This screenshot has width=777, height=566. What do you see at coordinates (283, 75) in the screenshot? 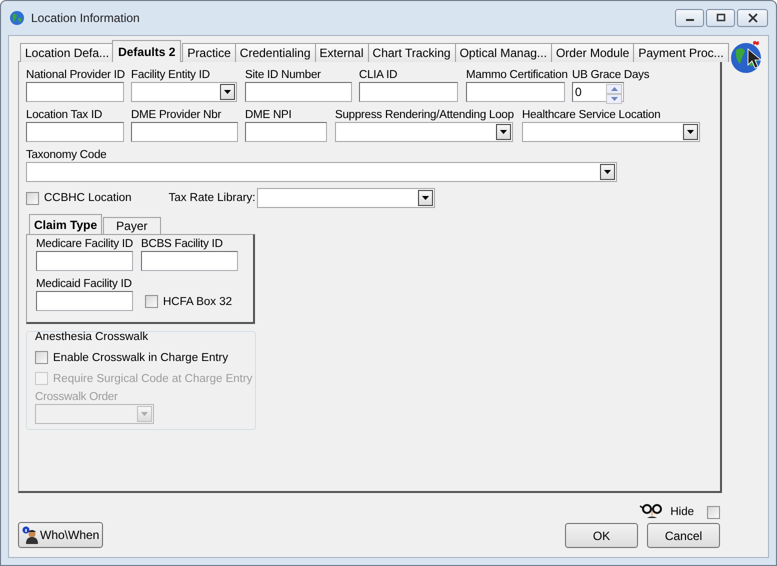
I see `field-label: Site ID Number` at bounding box center [283, 75].